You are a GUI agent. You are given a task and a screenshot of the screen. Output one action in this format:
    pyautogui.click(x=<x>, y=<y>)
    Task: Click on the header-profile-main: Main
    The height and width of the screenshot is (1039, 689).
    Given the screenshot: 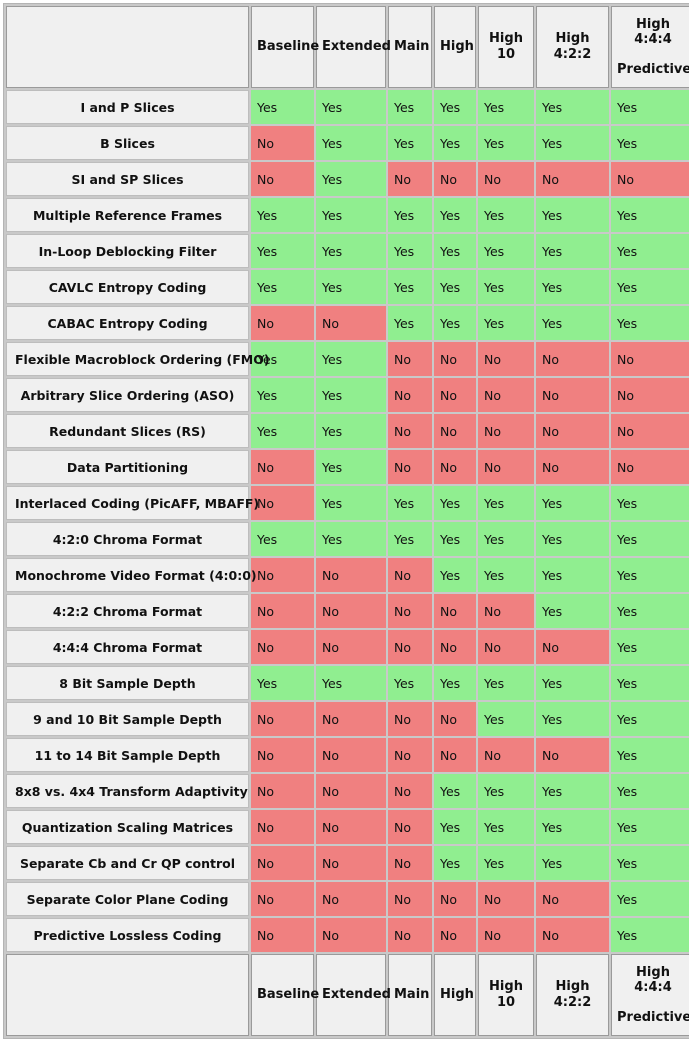 What is the action you would take?
    pyautogui.click(x=410, y=47)
    